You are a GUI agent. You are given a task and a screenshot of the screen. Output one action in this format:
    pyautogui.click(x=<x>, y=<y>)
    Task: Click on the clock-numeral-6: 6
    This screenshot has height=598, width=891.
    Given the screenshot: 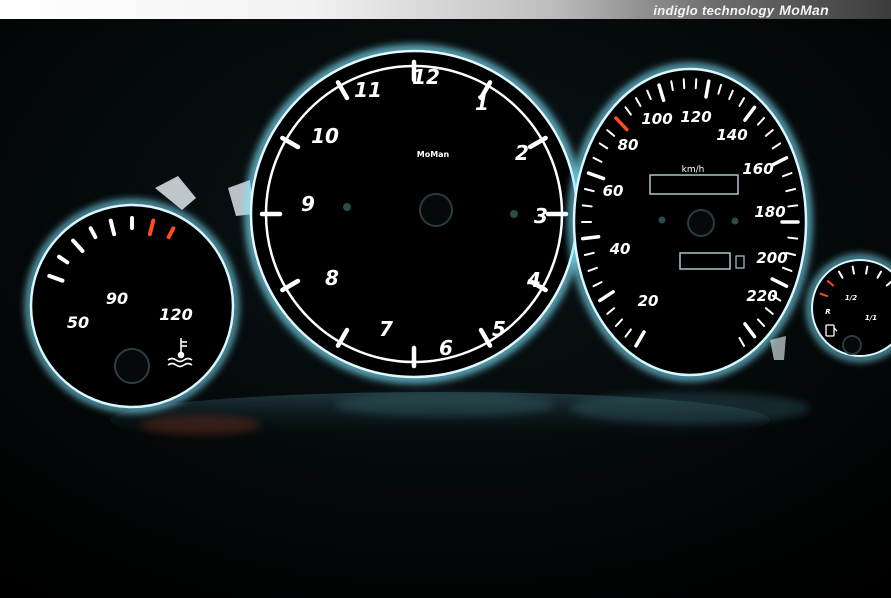 What is the action you would take?
    pyautogui.click(x=446, y=348)
    